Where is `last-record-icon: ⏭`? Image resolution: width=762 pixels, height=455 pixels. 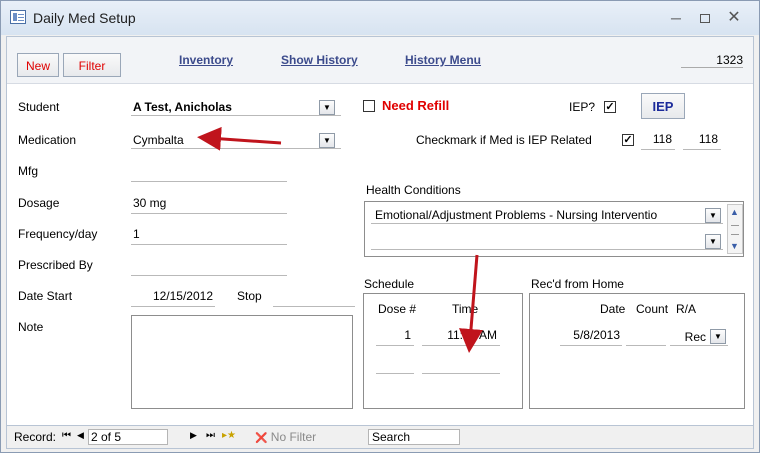 last-record-icon: ⏭ is located at coordinates (210, 435).